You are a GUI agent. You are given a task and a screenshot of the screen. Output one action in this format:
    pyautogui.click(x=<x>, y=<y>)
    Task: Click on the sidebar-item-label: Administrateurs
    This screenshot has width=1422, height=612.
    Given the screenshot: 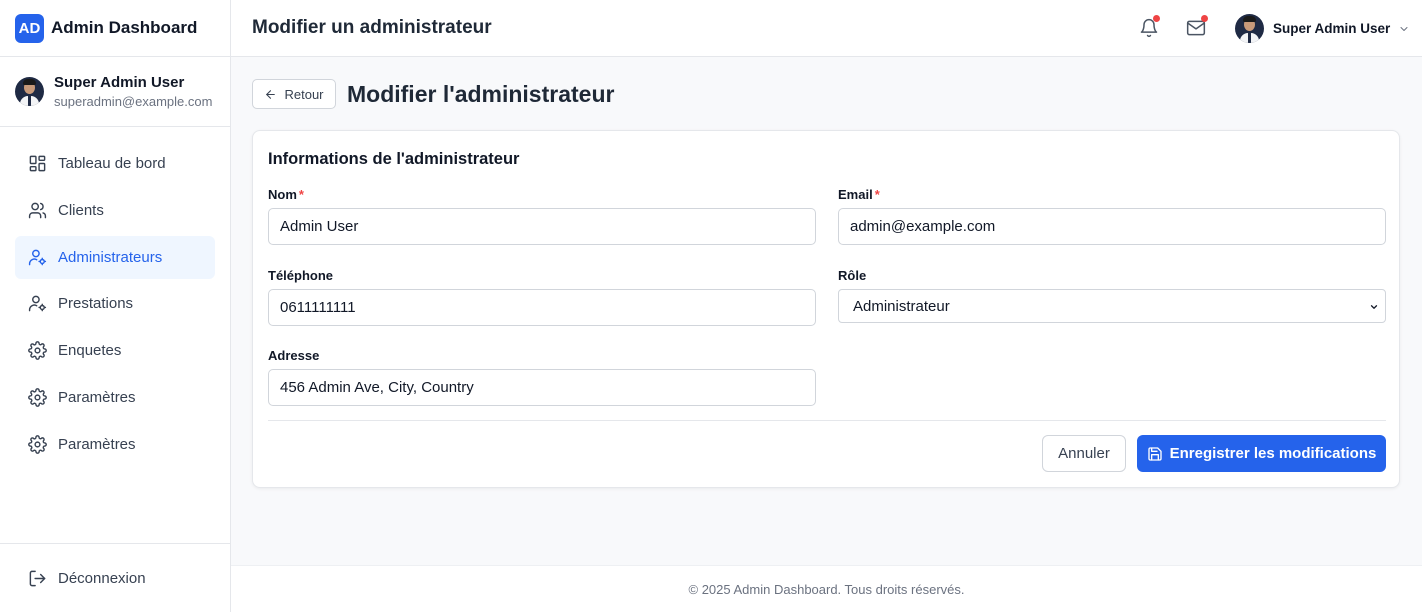 What is the action you would take?
    pyautogui.click(x=110, y=257)
    